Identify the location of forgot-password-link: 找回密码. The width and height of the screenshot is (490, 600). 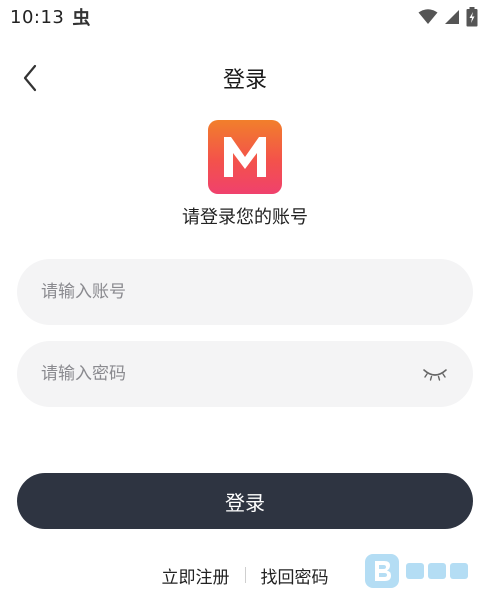
(295, 575).